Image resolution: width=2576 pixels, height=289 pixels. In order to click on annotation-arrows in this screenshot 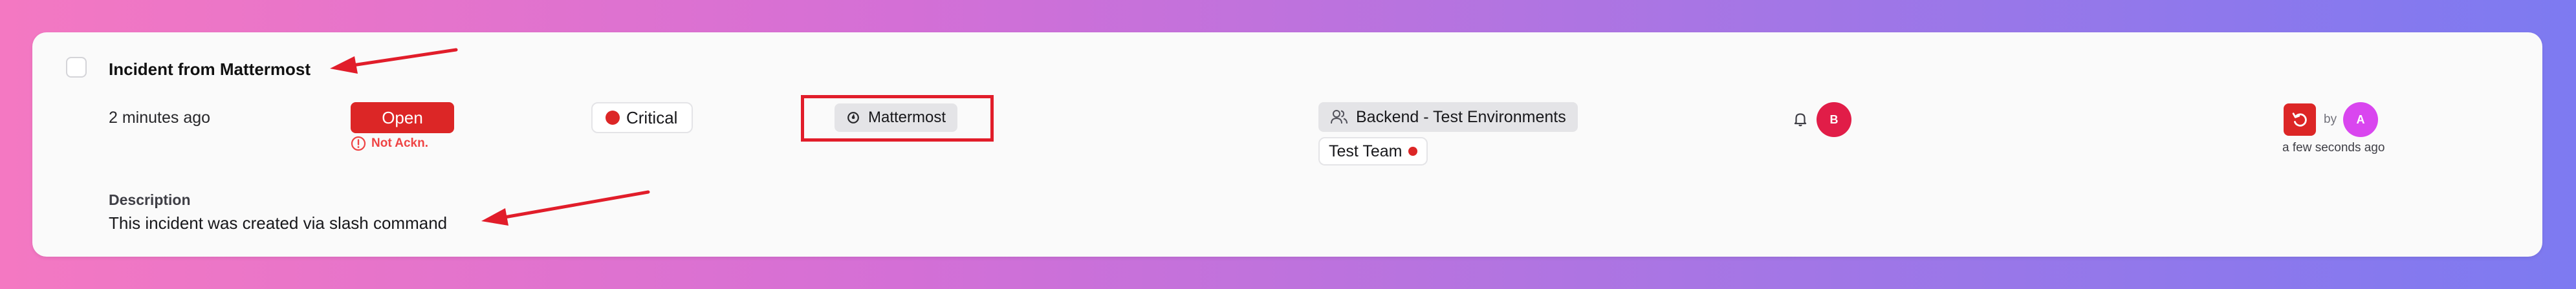, I will do `click(490, 137)`.